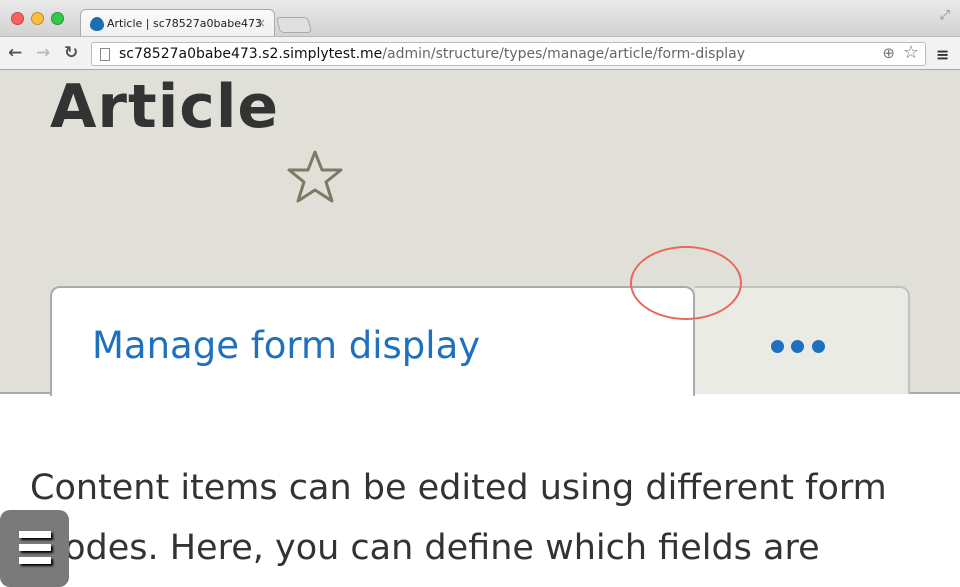 The height and width of the screenshot is (587, 960). I want to click on toolbar-menu-button, so click(34, 548).